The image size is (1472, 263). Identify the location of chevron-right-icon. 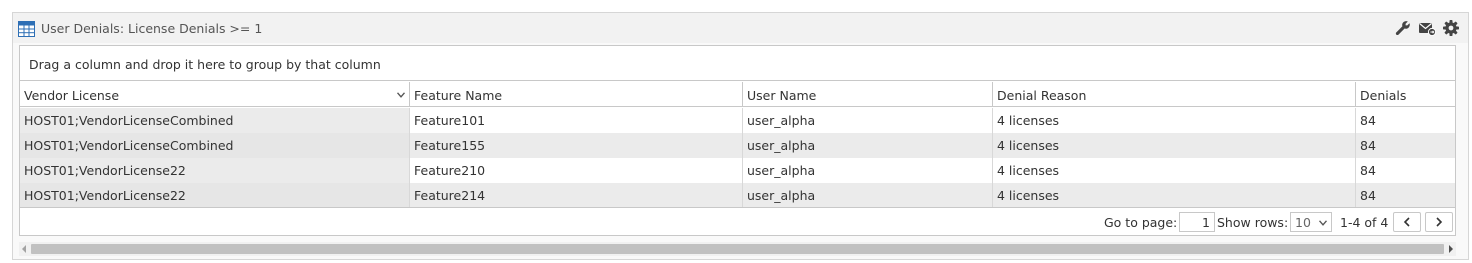
(1439, 222).